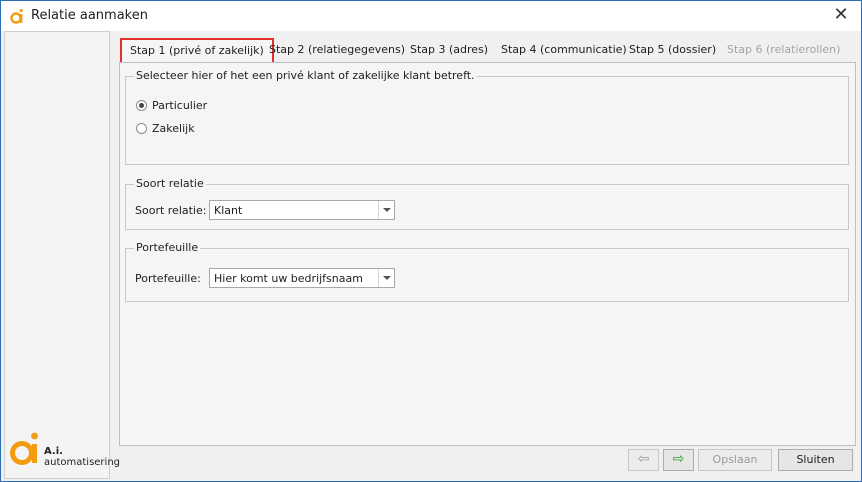 This screenshot has height=482, width=862. What do you see at coordinates (302, 210) in the screenshot?
I see `soort-relatie-select: Klant` at bounding box center [302, 210].